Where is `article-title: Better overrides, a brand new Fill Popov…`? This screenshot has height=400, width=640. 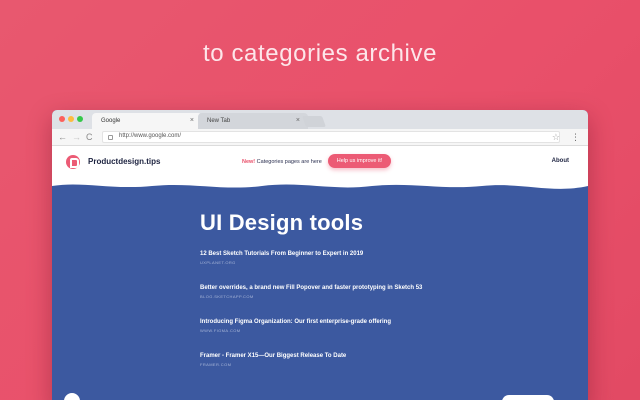
article-title: Better overrides, a brand new Fill Popov… is located at coordinates (380, 288).